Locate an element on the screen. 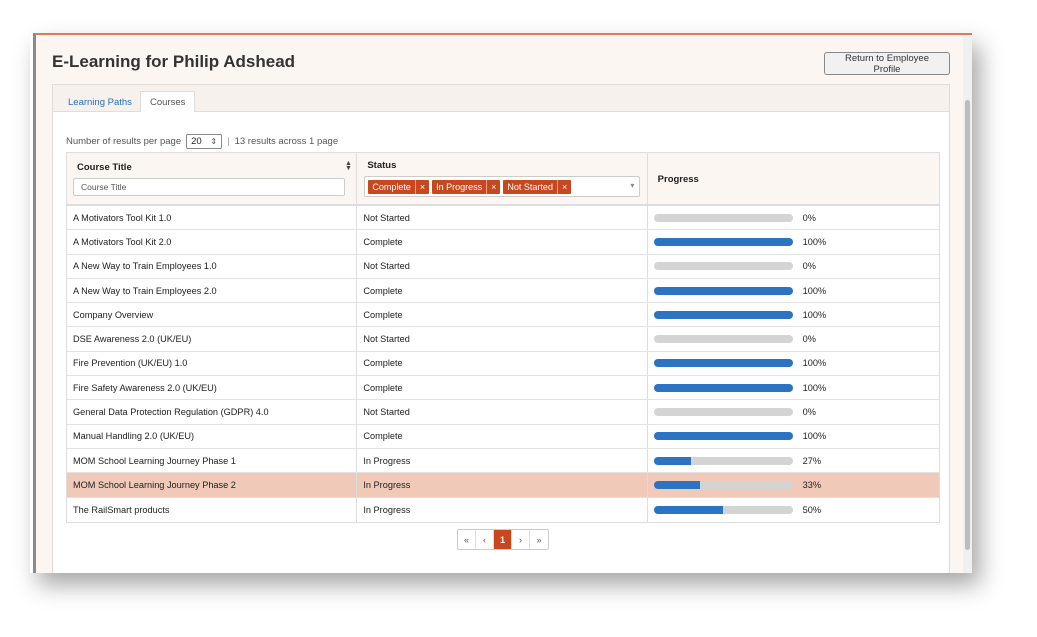 This screenshot has height=637, width=1037. table-row: A Motivators Tool Kit 1.0 Not Started 0% is located at coordinates (503, 218).